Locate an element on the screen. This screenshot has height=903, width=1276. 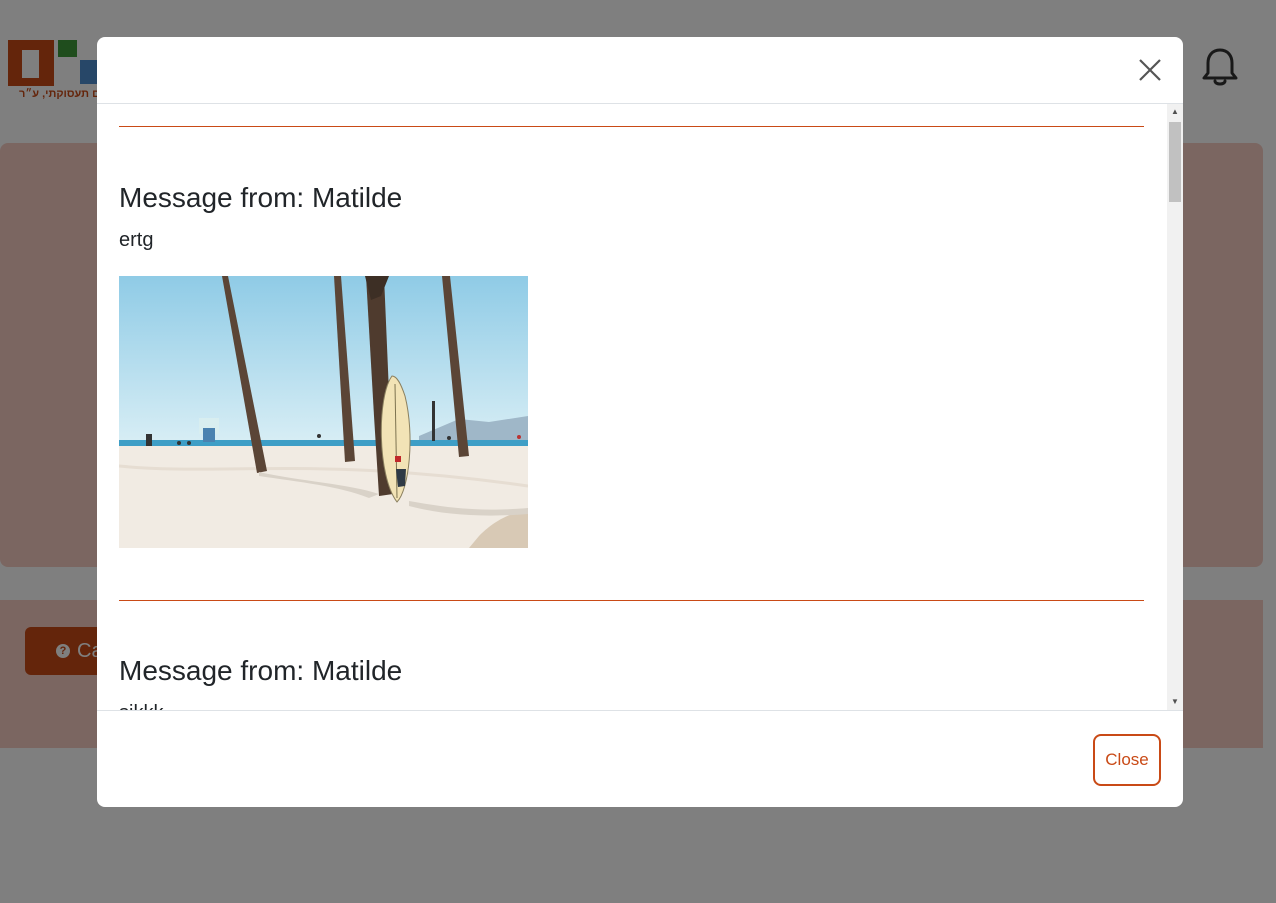
close-button: Close is located at coordinates (1127, 760).